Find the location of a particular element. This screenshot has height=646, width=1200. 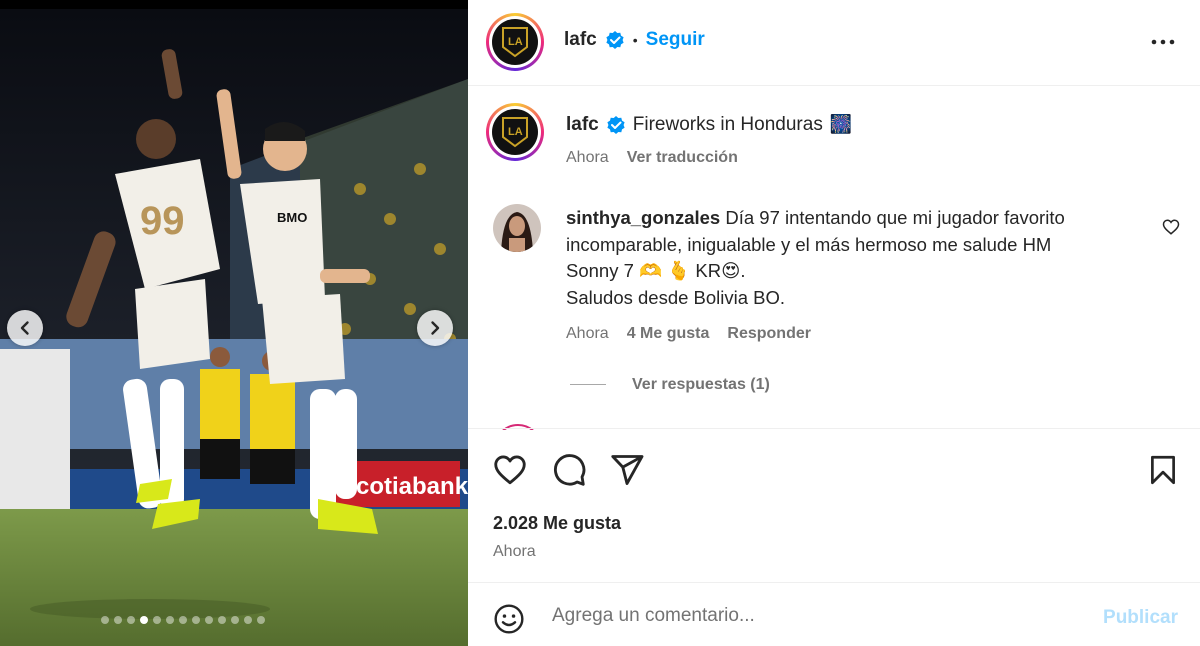

view-replies-button: Ver respuestas (1) is located at coordinates (670, 385).